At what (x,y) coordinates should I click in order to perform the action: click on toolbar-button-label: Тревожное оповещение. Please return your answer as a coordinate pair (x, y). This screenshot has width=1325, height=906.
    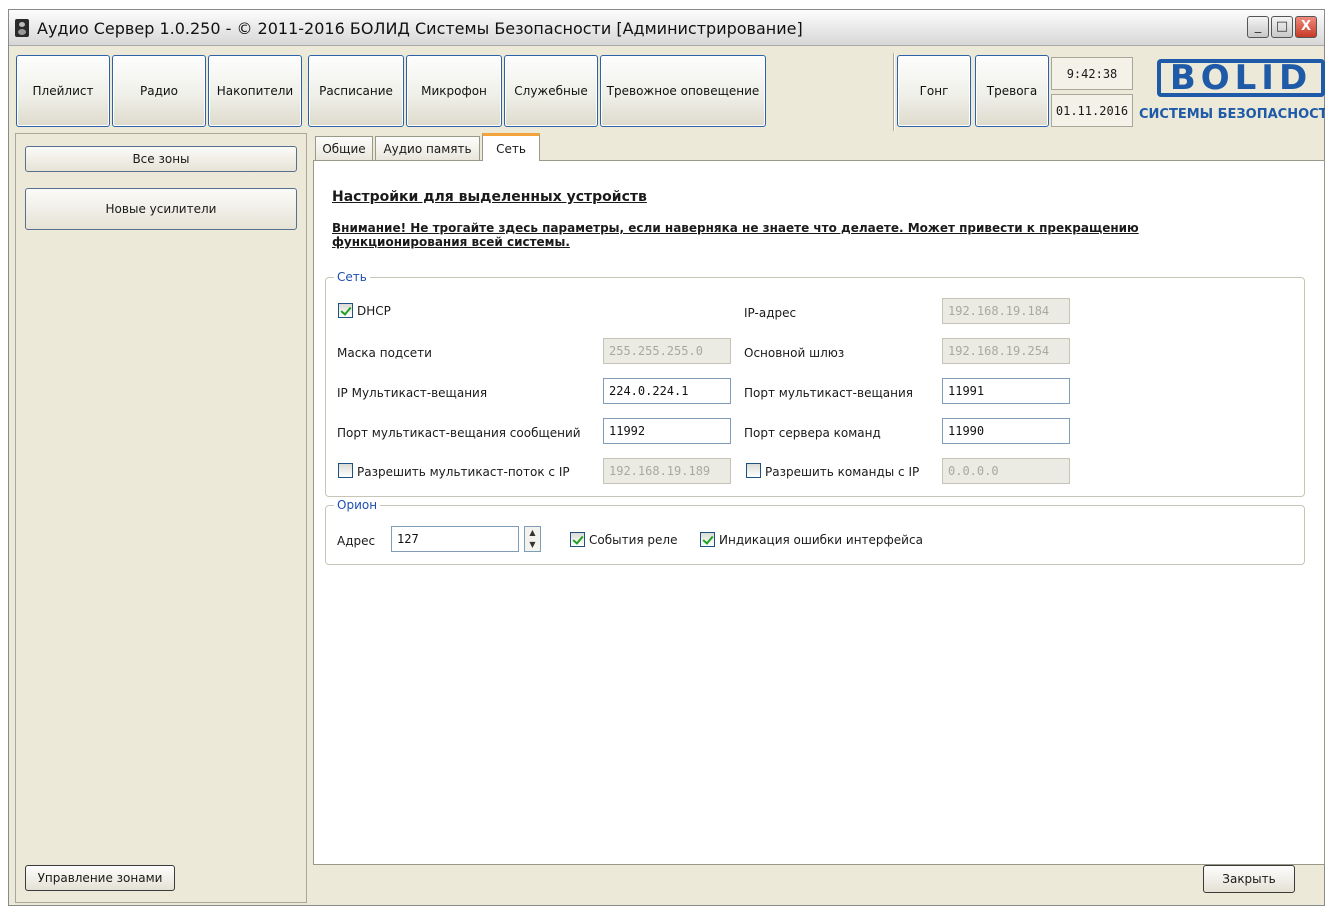
    Looking at the image, I should click on (683, 91).